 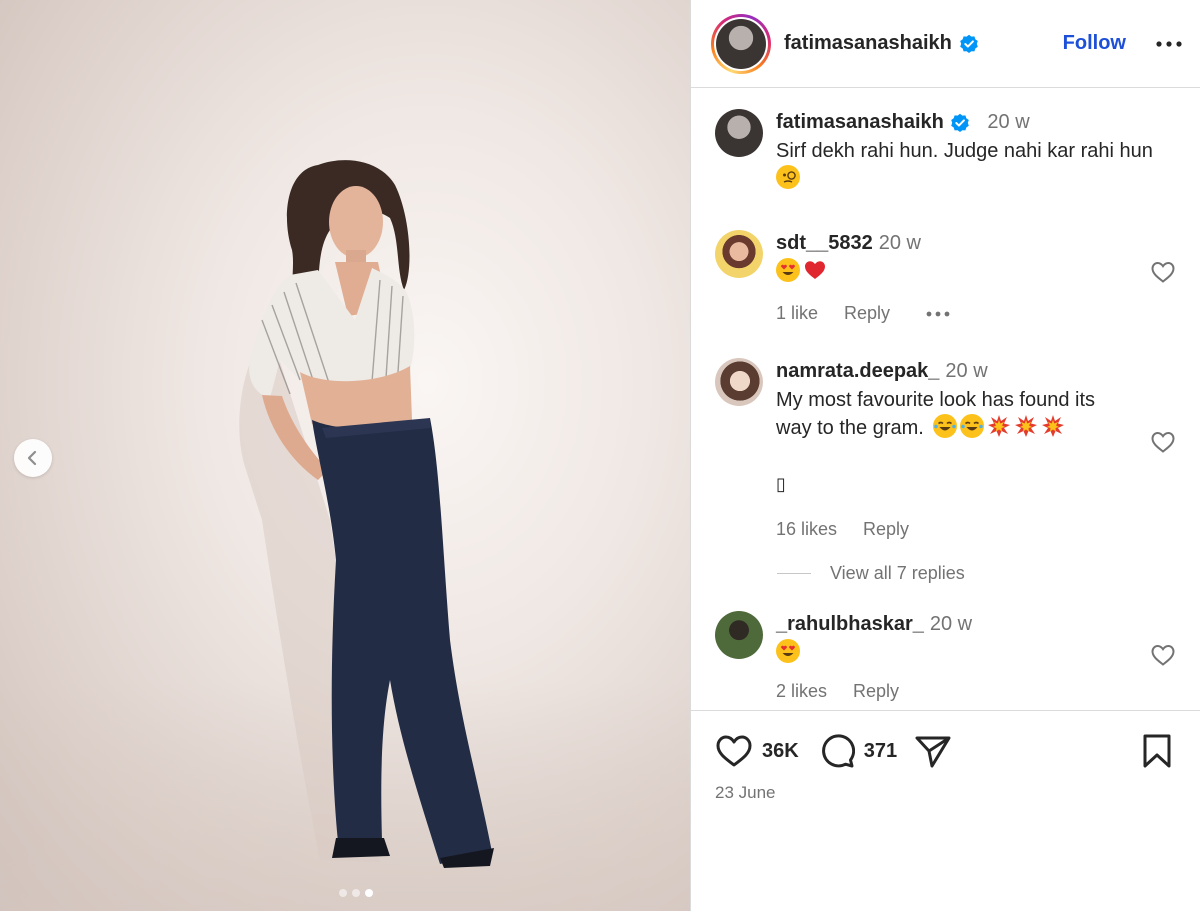 What do you see at coordinates (897, 573) in the screenshot?
I see `view-replies-label: View all 7 replies` at bounding box center [897, 573].